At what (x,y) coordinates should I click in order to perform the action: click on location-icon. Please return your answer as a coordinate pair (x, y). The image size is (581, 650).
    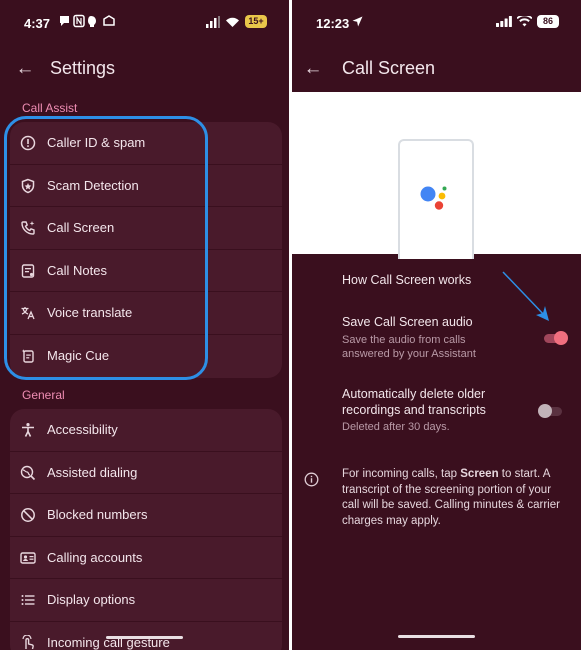
    Looking at the image, I should click on (357, 21).